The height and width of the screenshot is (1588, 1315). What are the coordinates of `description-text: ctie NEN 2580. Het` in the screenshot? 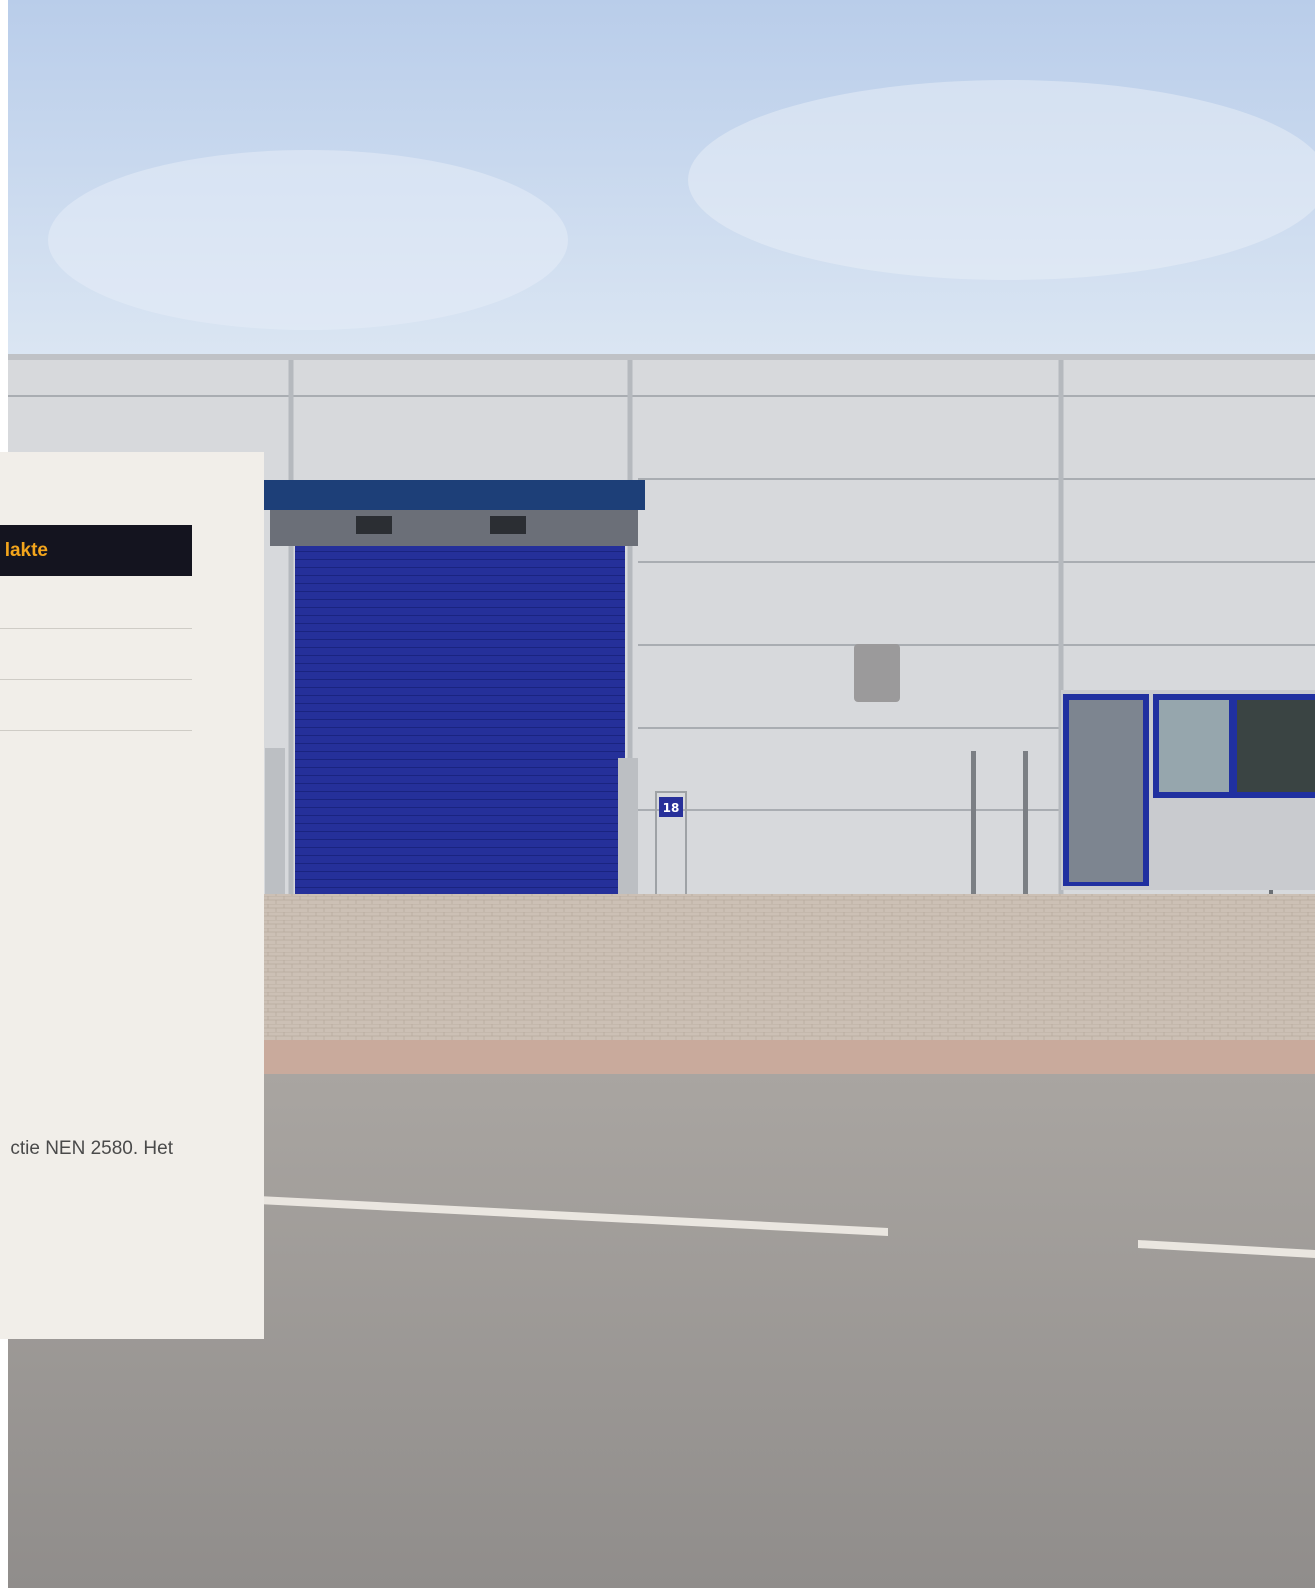 It's located at (91, 1148).